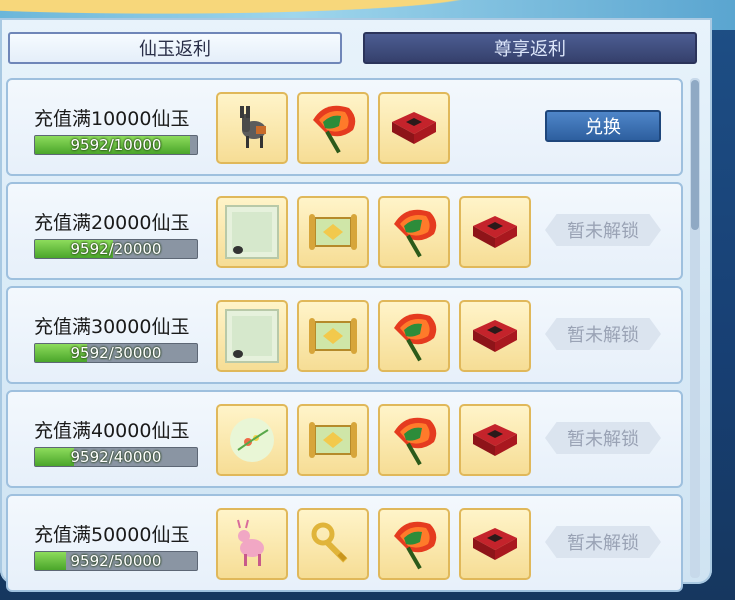 The height and width of the screenshot is (600, 735). I want to click on reward-threshold-label: 充值满50000仙玉, so click(112, 535).